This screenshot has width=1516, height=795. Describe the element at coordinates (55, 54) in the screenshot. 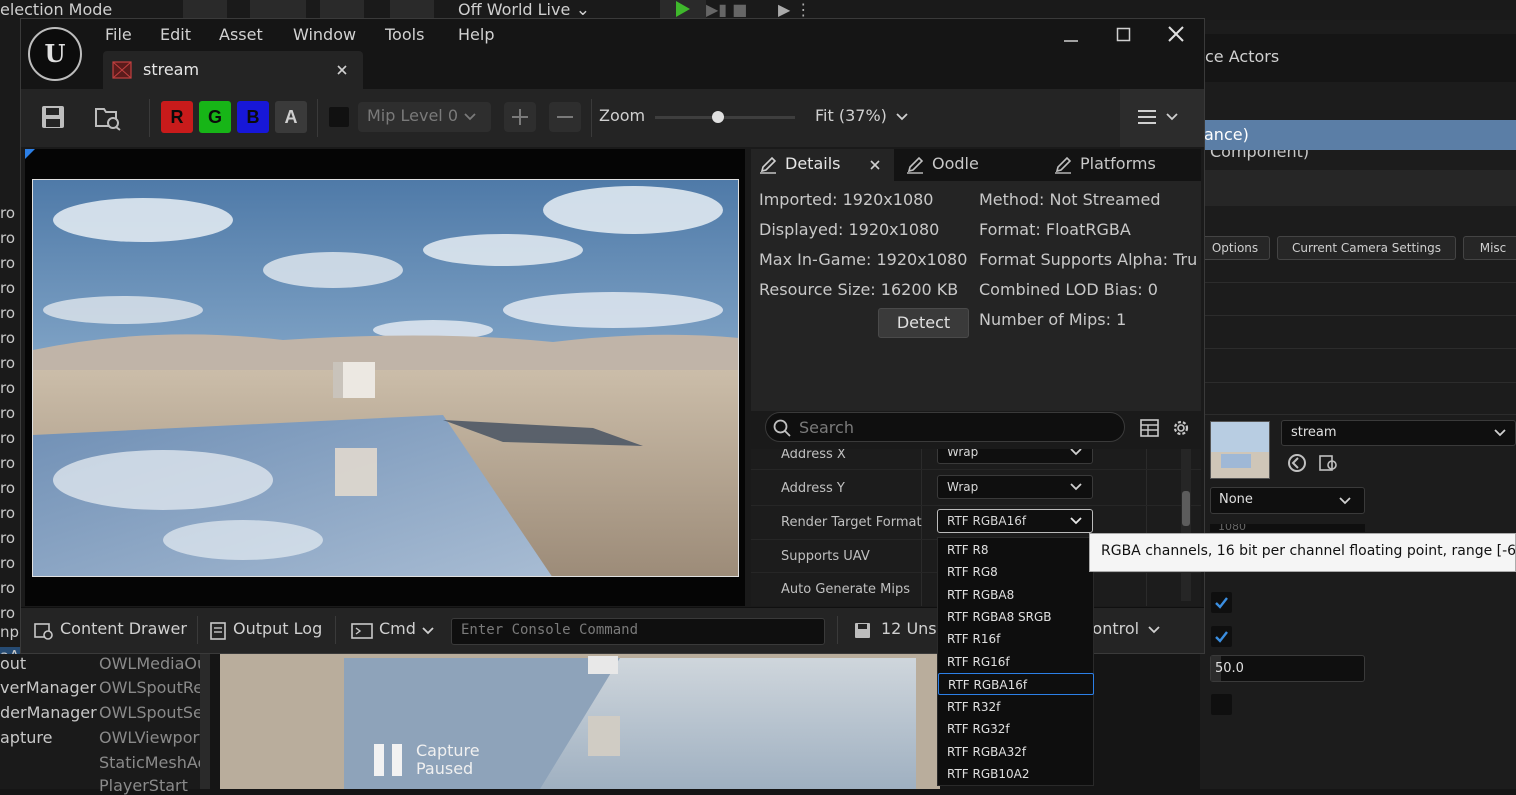

I see `unreal-logo-icon: U` at that location.